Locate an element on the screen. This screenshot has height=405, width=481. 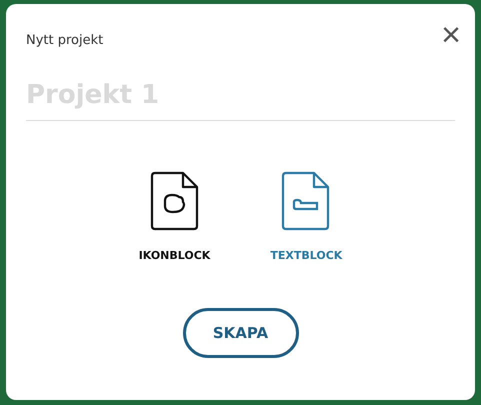
dialog-title: Nytt projekt is located at coordinates (65, 40).